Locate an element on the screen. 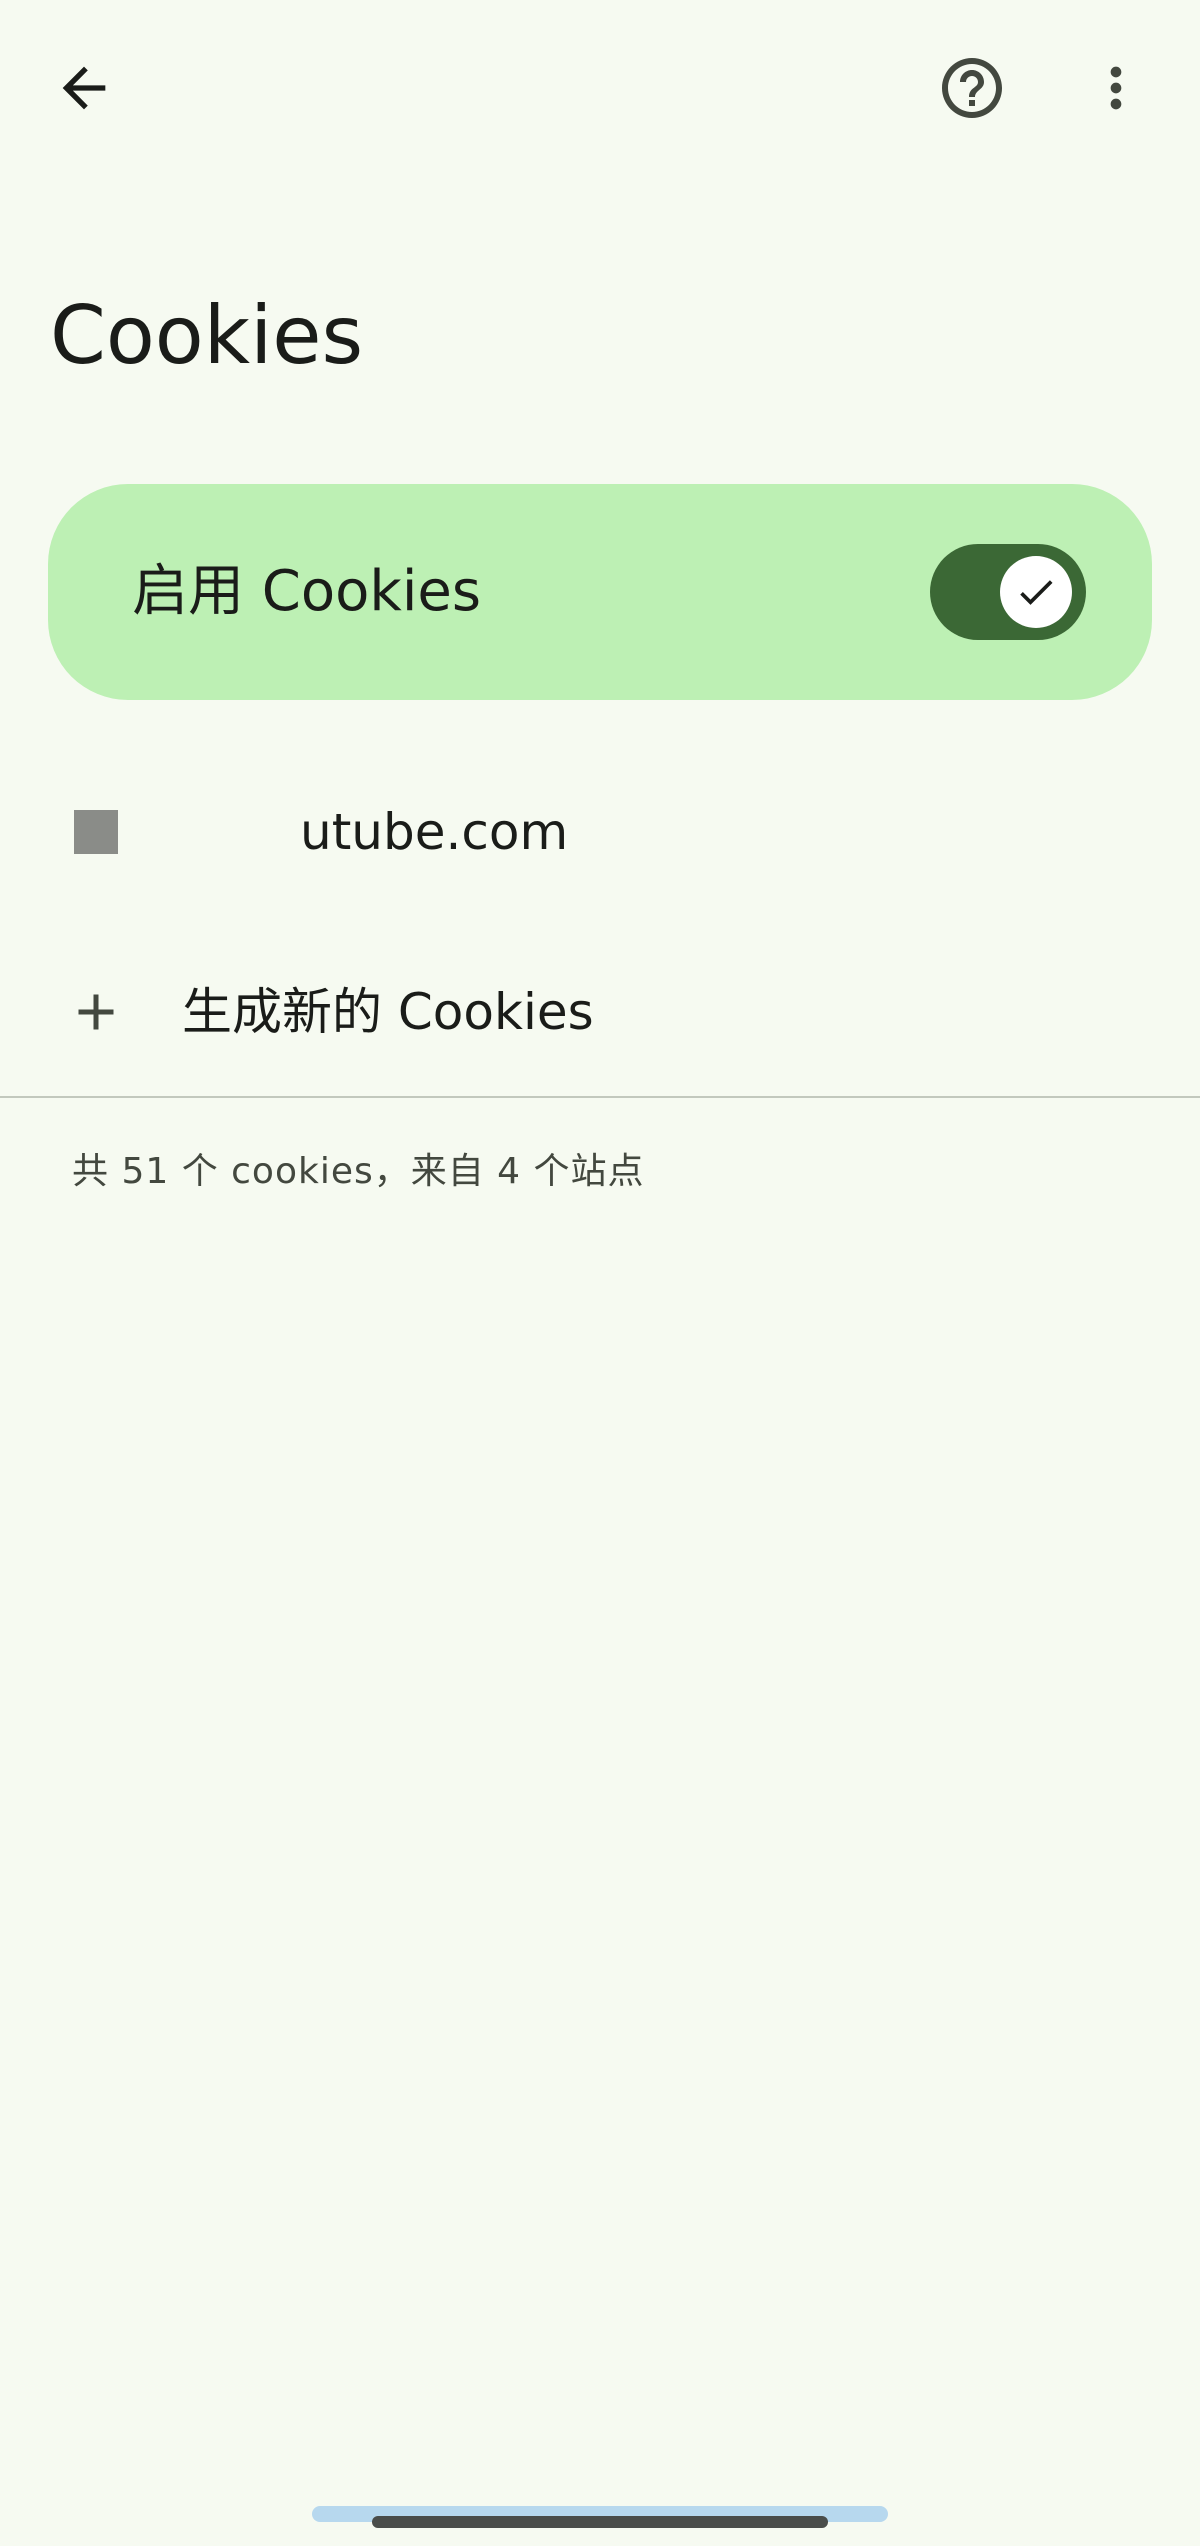  page-title: Cookies is located at coordinates (207, 335).